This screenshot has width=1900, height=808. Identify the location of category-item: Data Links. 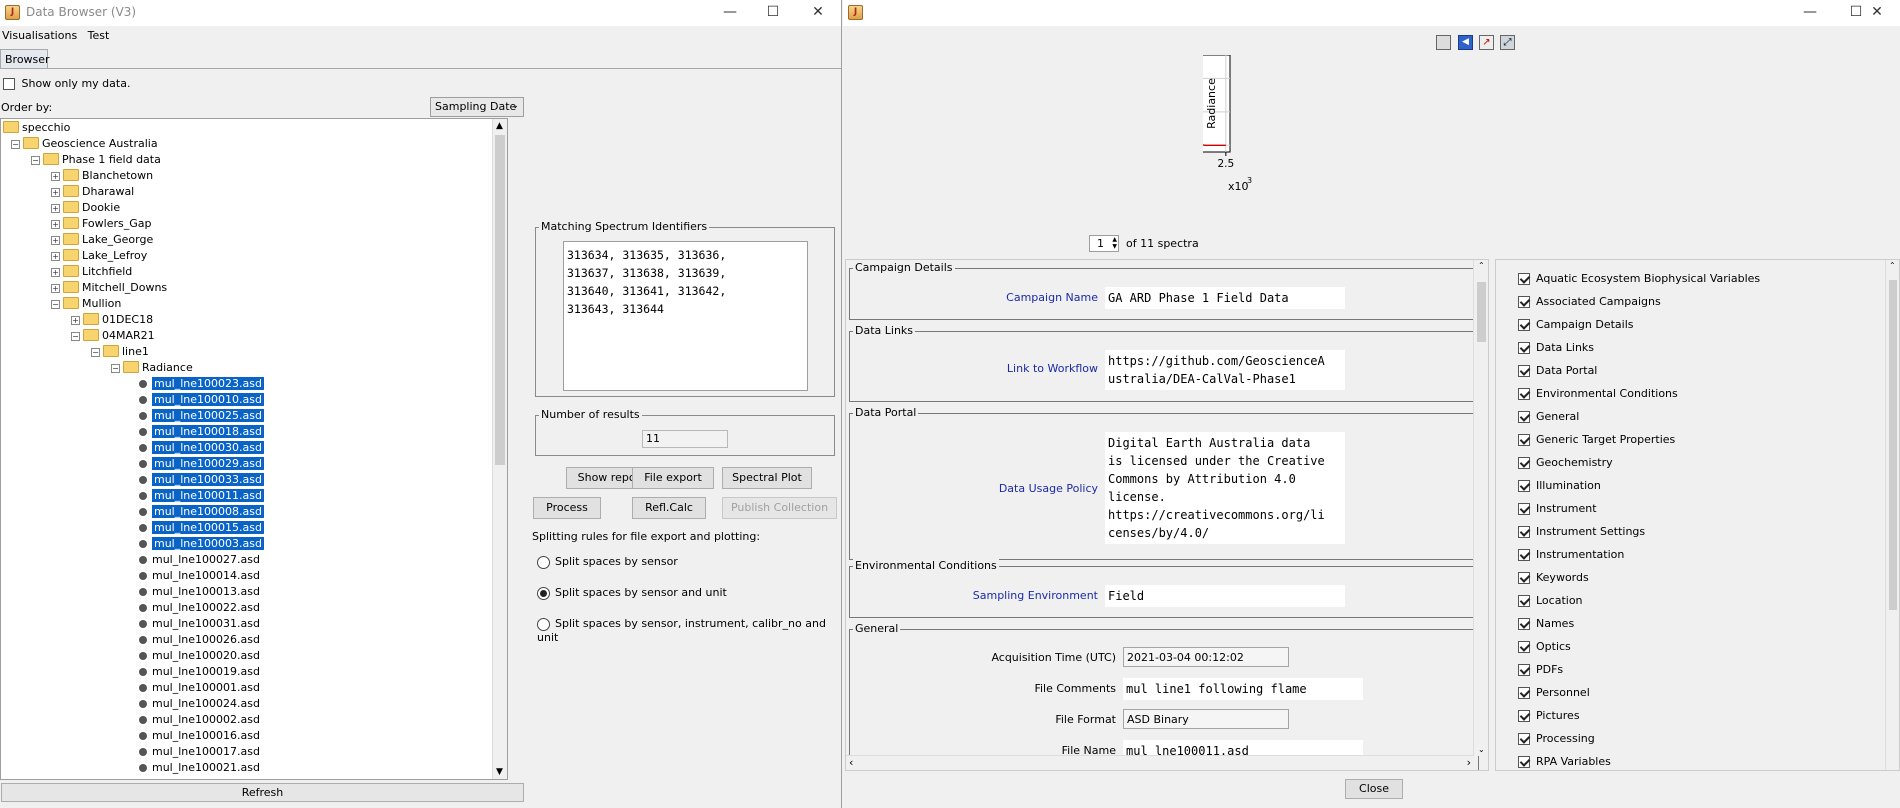
(1556, 347).